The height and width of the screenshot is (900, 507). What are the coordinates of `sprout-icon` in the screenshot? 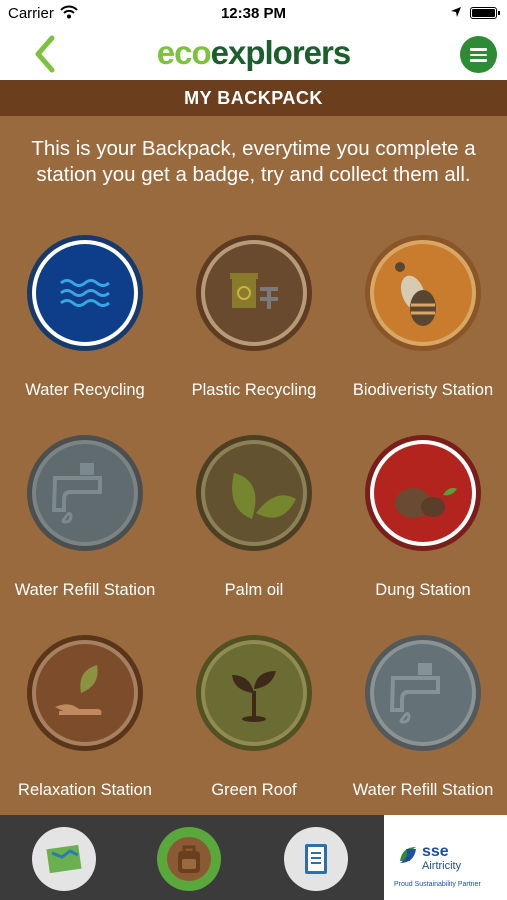 It's located at (254, 693).